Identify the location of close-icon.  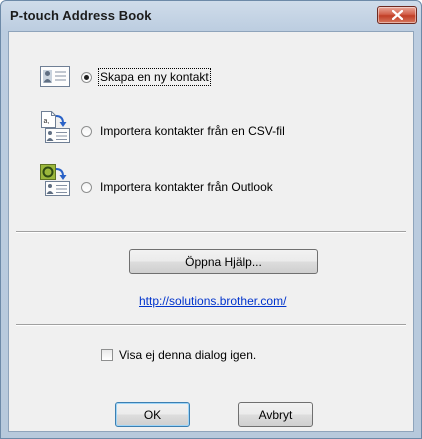
(397, 15).